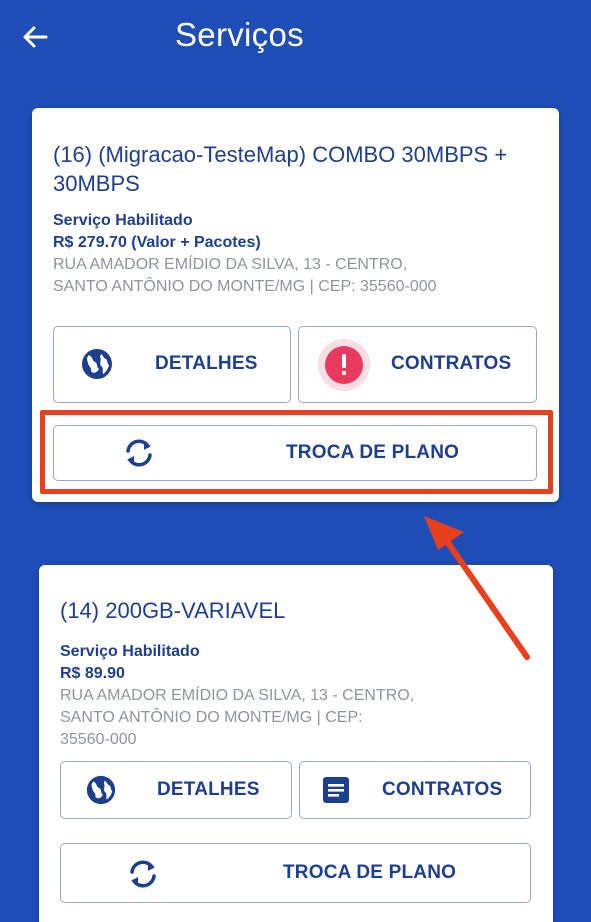 This screenshot has height=922, width=591. Describe the element at coordinates (173, 610) in the screenshot. I see `service-title: (14) 200GB-VARIAVEL` at that location.